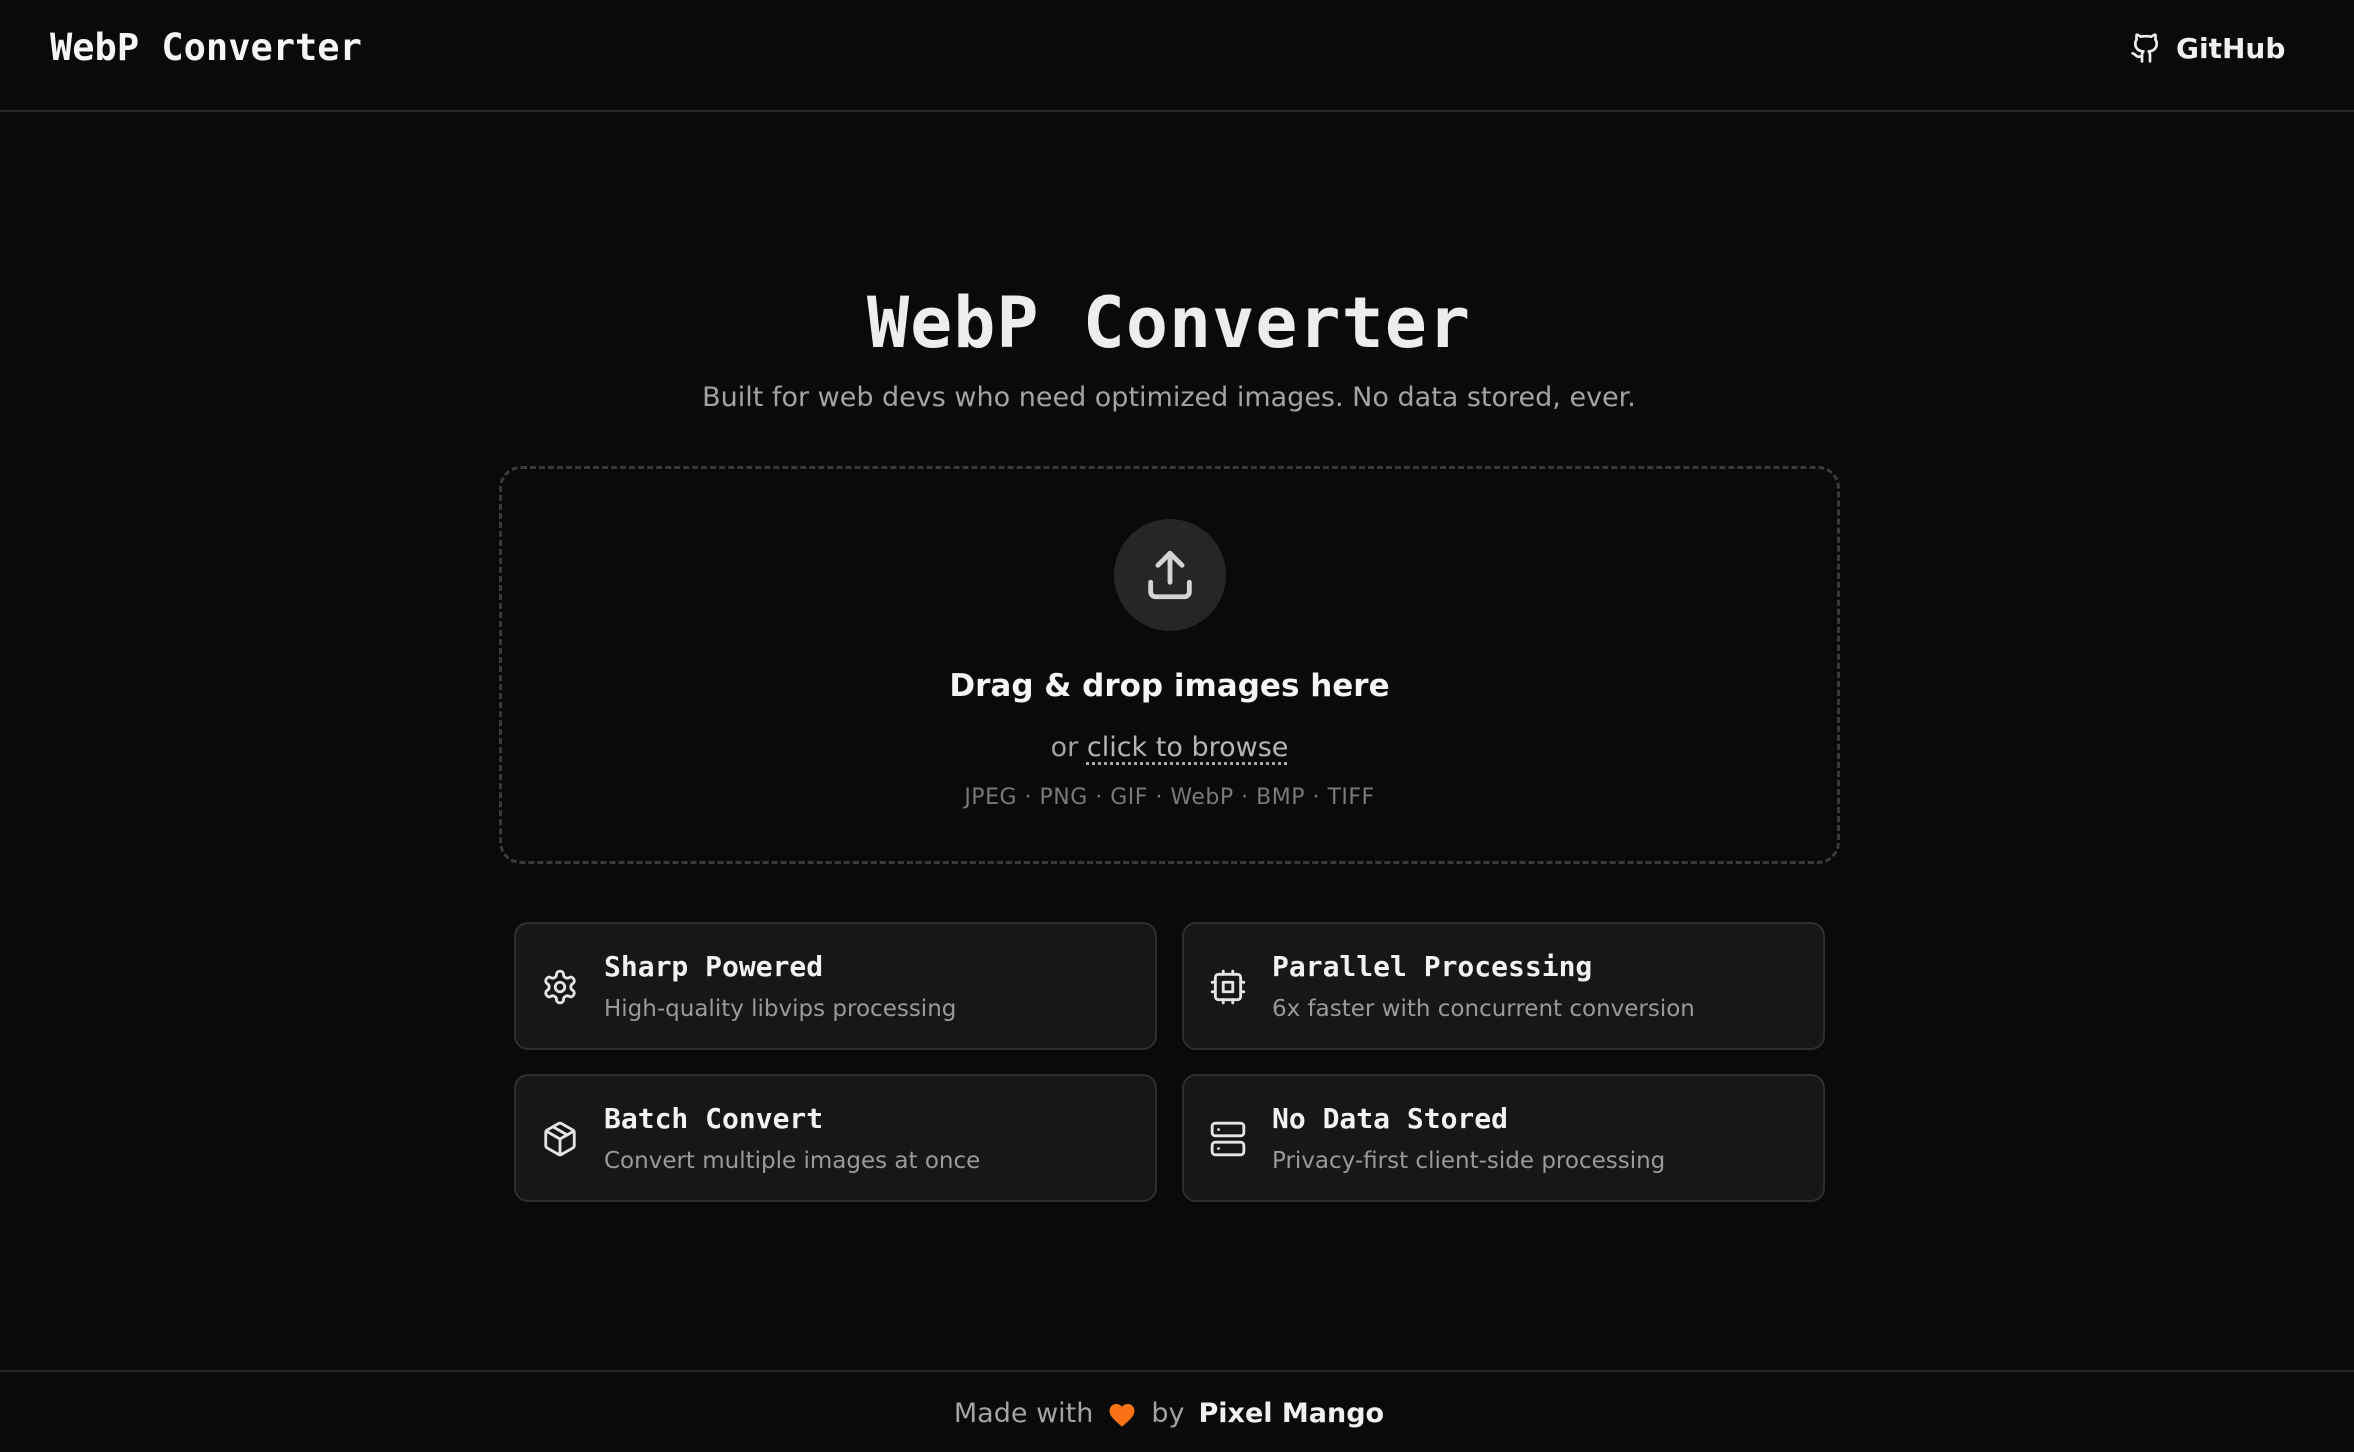 This screenshot has height=1452, width=2354. What do you see at coordinates (1228, 987) in the screenshot?
I see `cpu-icon` at bounding box center [1228, 987].